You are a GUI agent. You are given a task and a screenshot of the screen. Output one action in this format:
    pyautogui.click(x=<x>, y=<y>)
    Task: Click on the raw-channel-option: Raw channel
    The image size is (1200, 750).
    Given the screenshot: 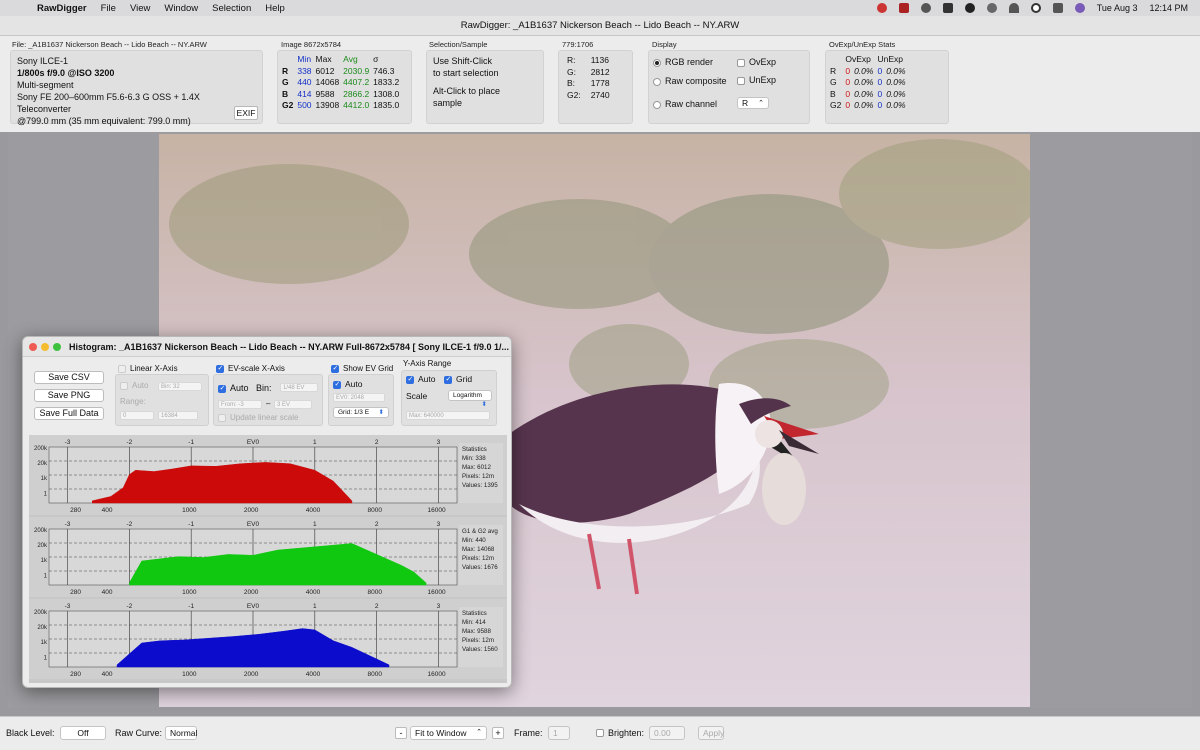 What is the action you would take?
    pyautogui.click(x=685, y=104)
    